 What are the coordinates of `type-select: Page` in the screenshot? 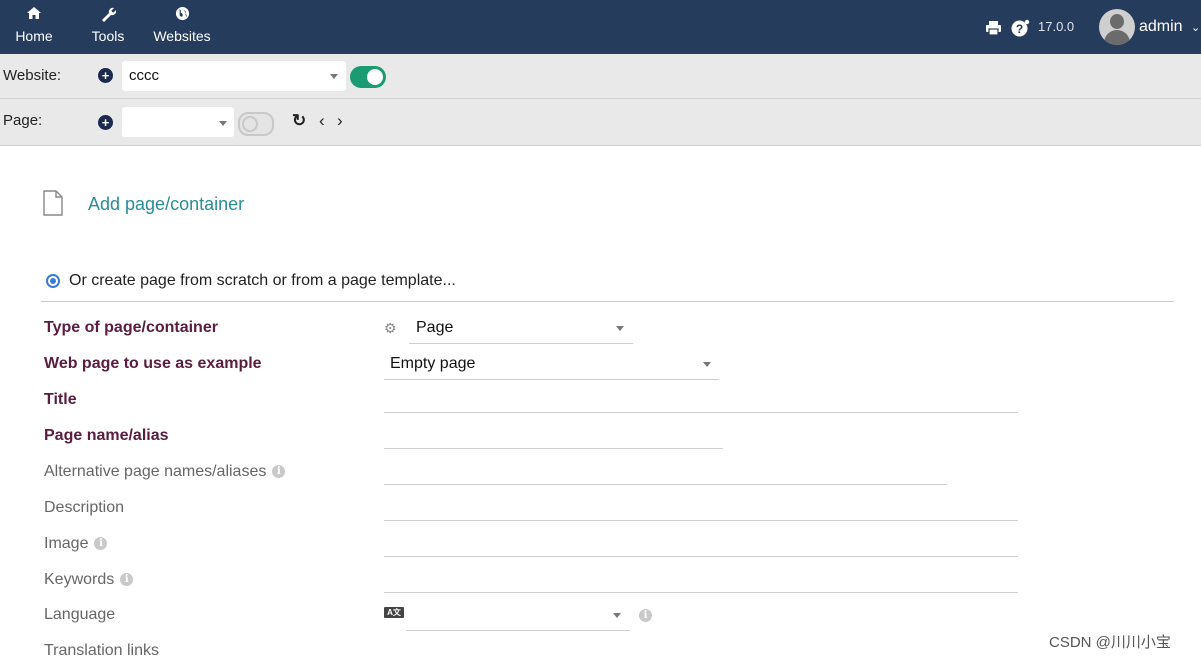 It's located at (521, 330).